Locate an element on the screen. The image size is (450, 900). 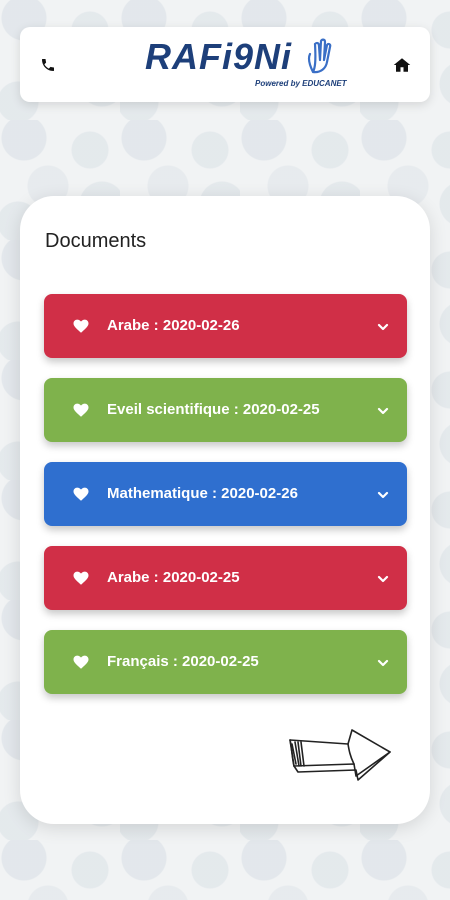
document-label: Français : 2020-02-25 is located at coordinates (183, 661).